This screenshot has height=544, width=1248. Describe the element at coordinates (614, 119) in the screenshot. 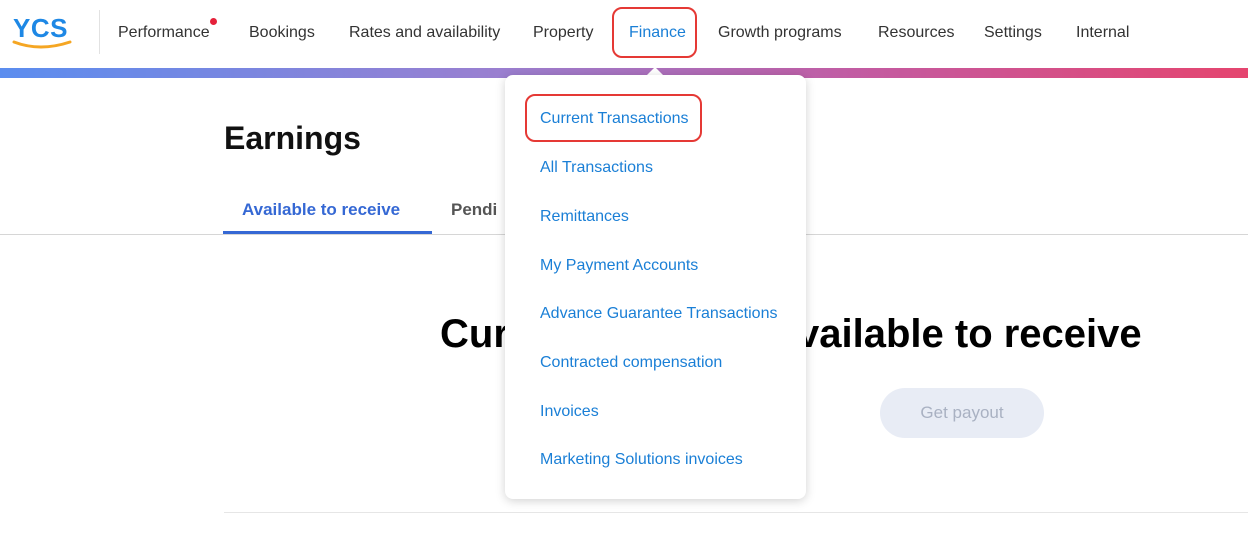

I see `menu-item-current-transactions: Current Transactions` at that location.